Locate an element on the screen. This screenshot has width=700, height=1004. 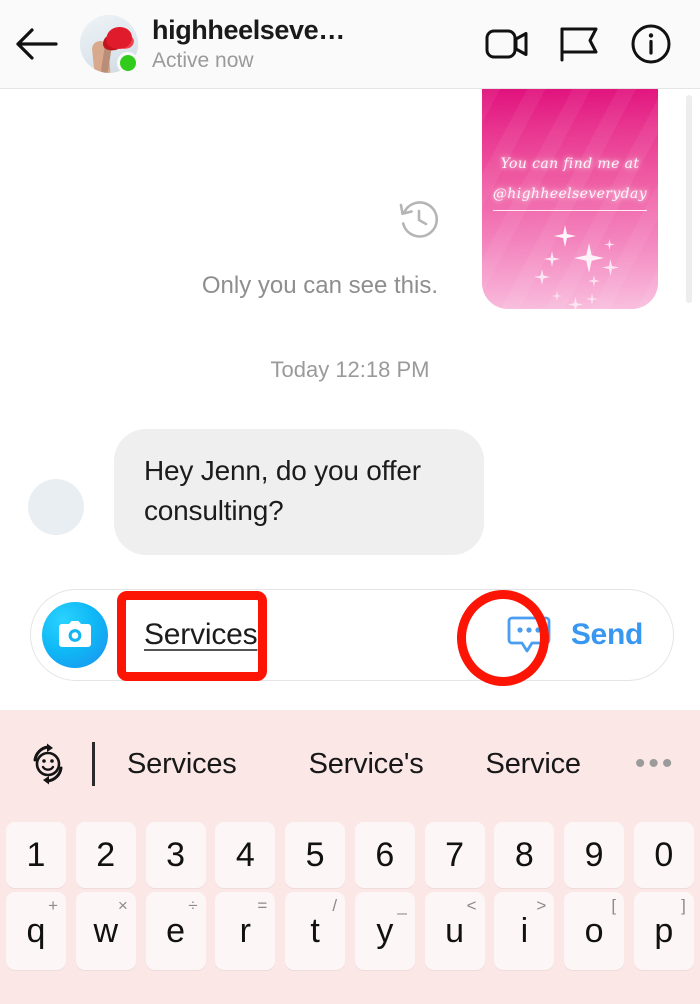
flag-button is located at coordinates (579, 44).